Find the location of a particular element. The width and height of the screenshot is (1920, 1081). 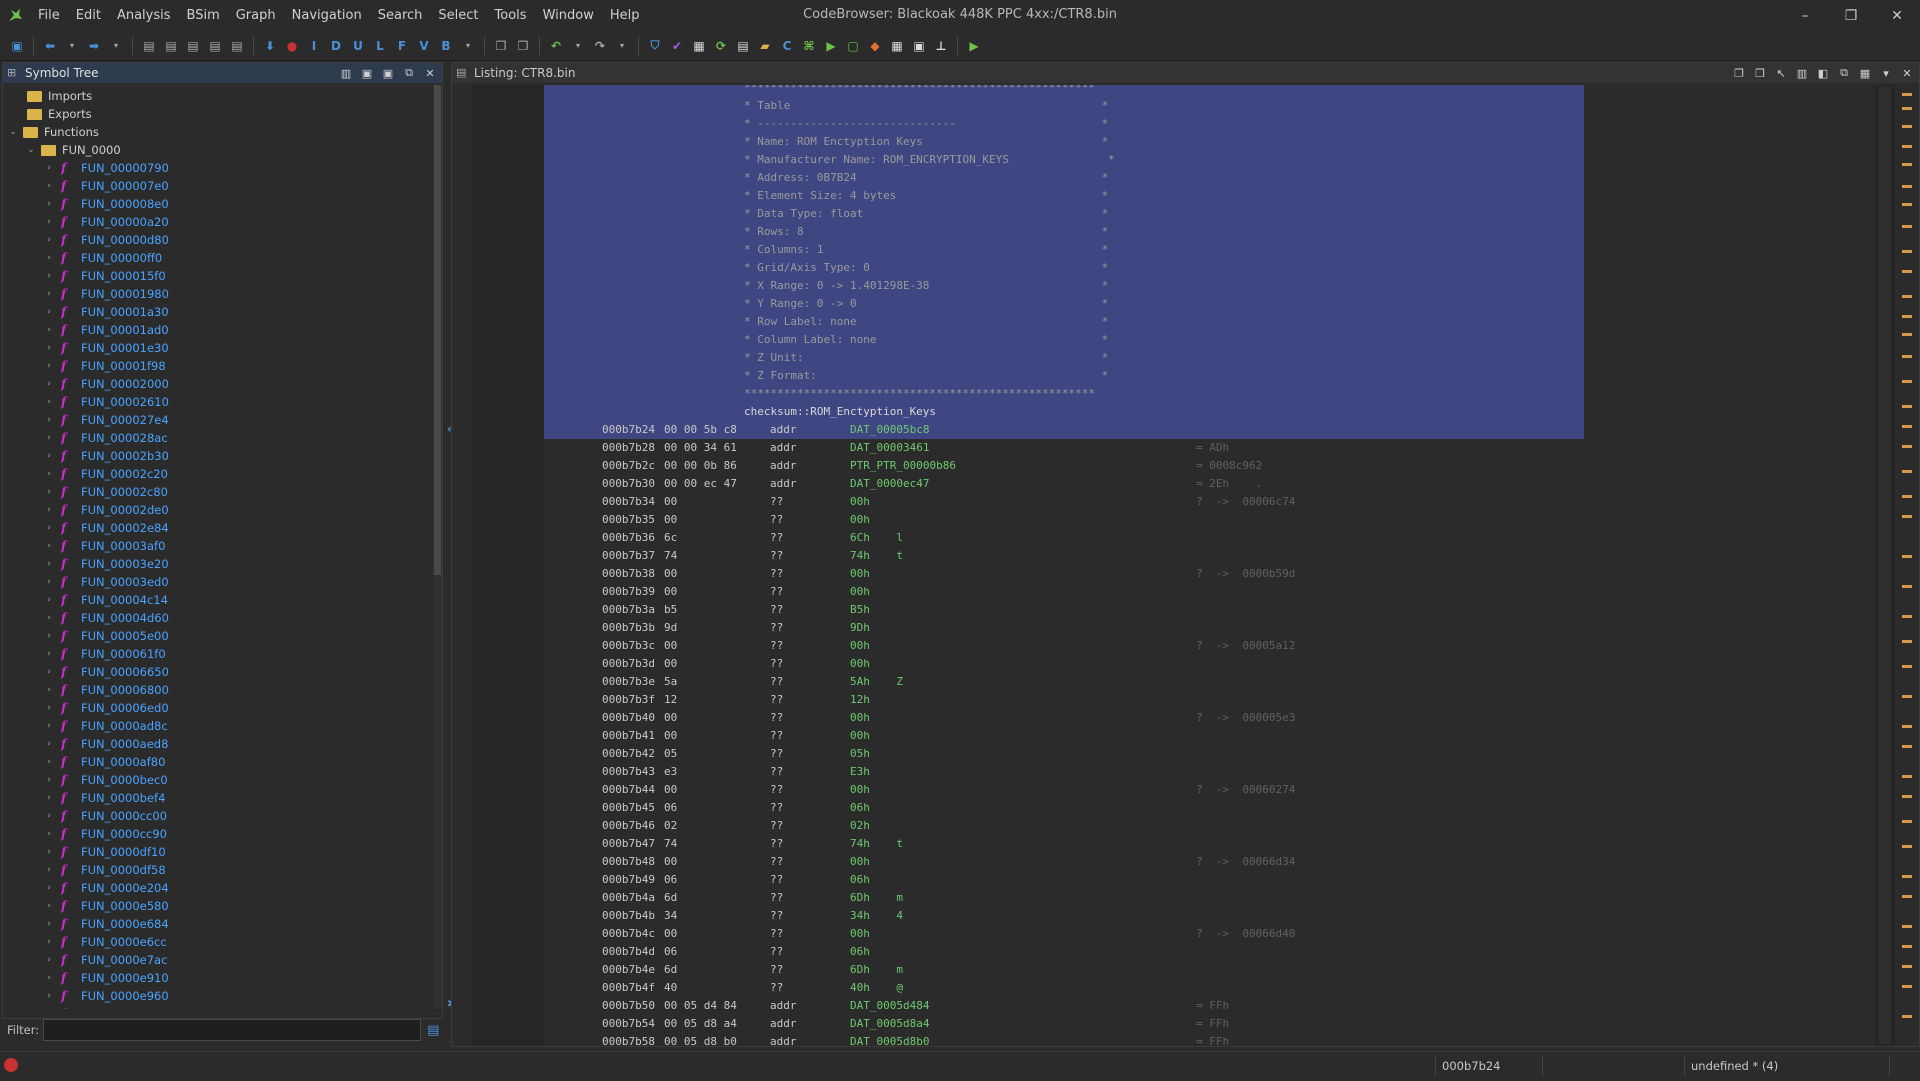

tree-node-function: › f FUN_00002de0 is located at coordinates (105, 510).